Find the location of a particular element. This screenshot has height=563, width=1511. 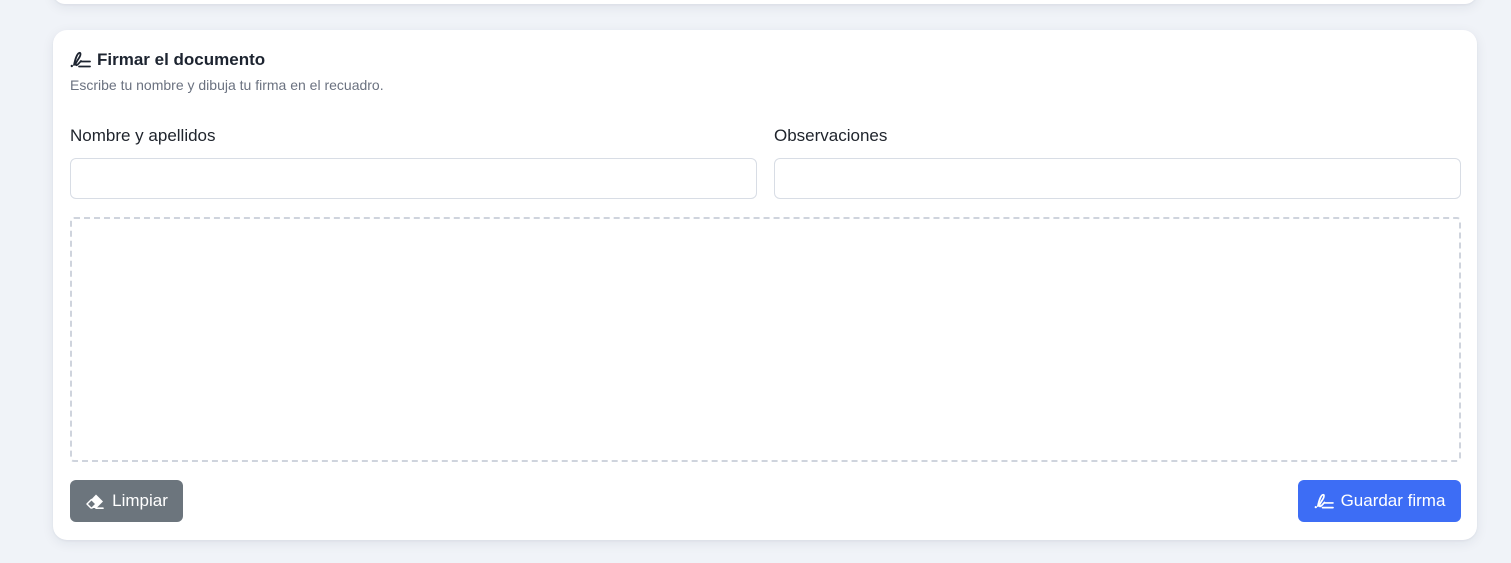

name-input is located at coordinates (413, 178).